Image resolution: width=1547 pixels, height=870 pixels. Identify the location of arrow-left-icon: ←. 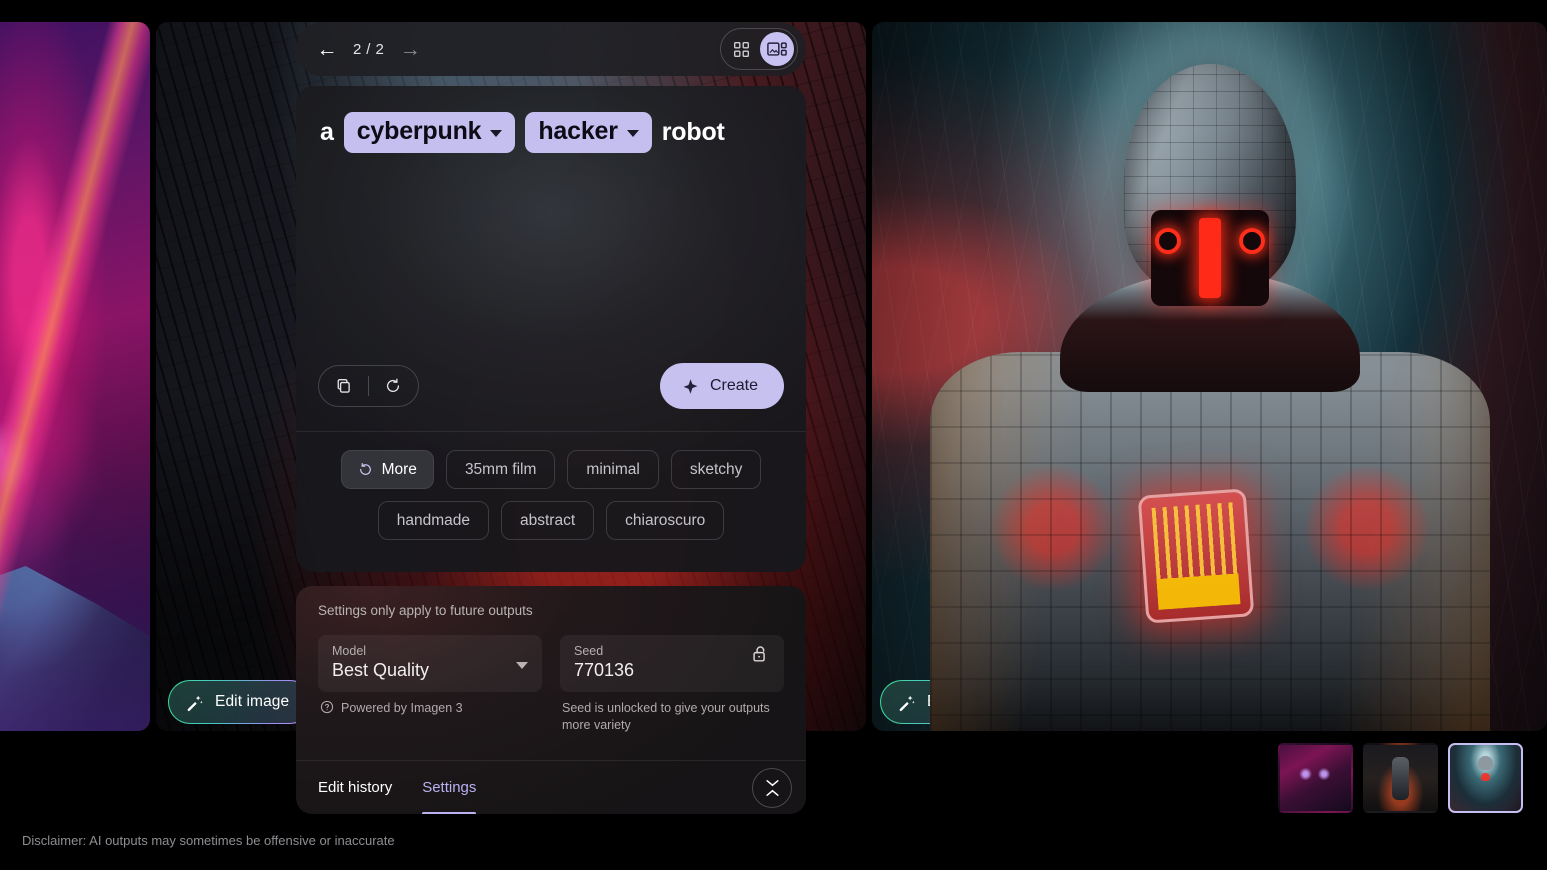
(327, 49).